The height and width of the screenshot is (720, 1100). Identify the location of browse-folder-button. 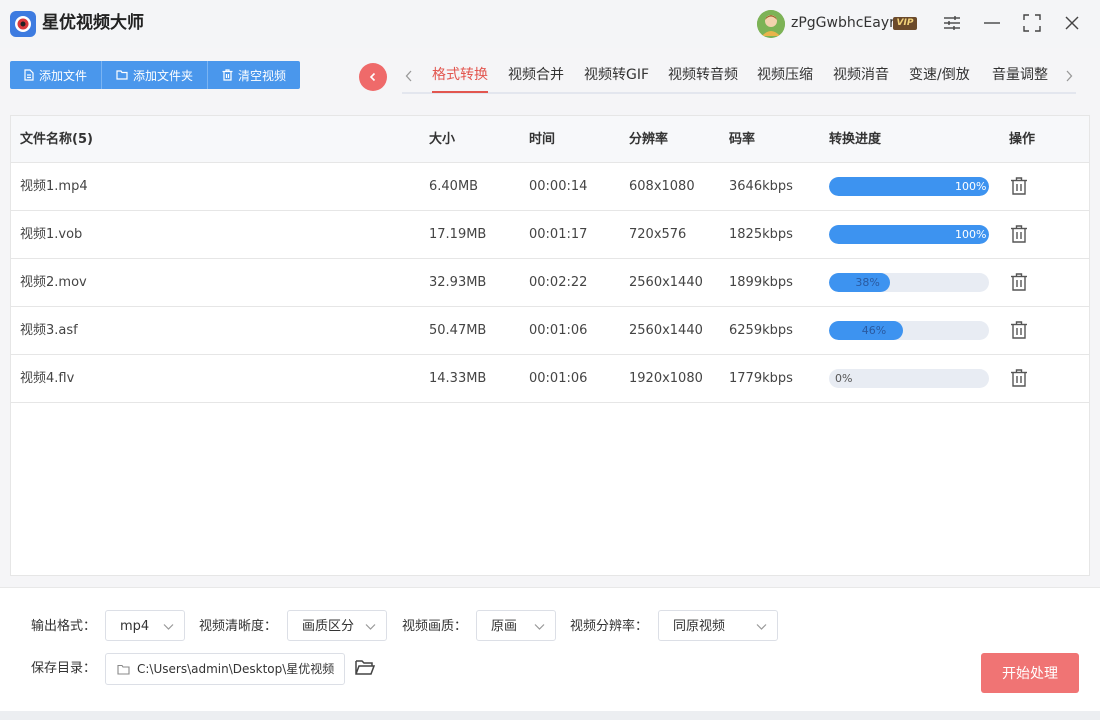
(365, 668).